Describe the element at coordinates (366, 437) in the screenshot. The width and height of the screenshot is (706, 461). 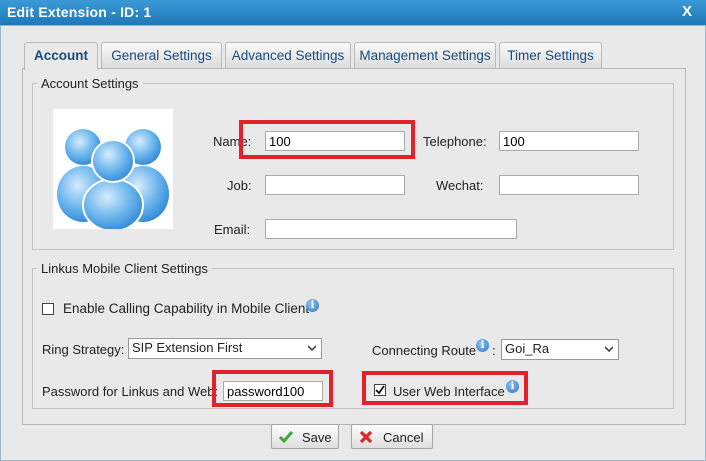
I see `cross-icon` at that location.